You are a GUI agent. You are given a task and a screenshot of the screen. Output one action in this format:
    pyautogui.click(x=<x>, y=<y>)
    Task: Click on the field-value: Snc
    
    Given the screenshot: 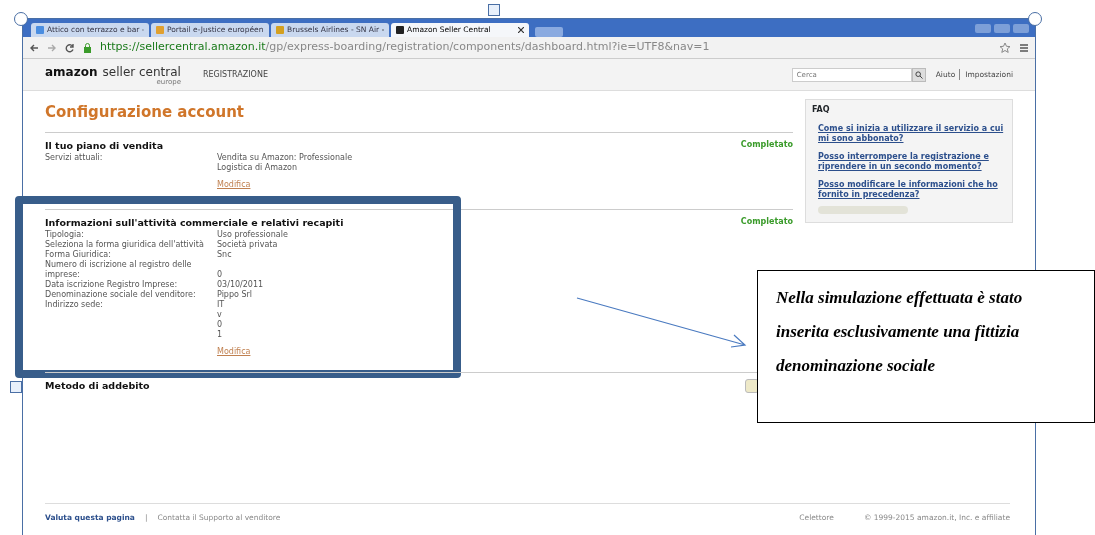 What is the action you would take?
    pyautogui.click(x=224, y=255)
    